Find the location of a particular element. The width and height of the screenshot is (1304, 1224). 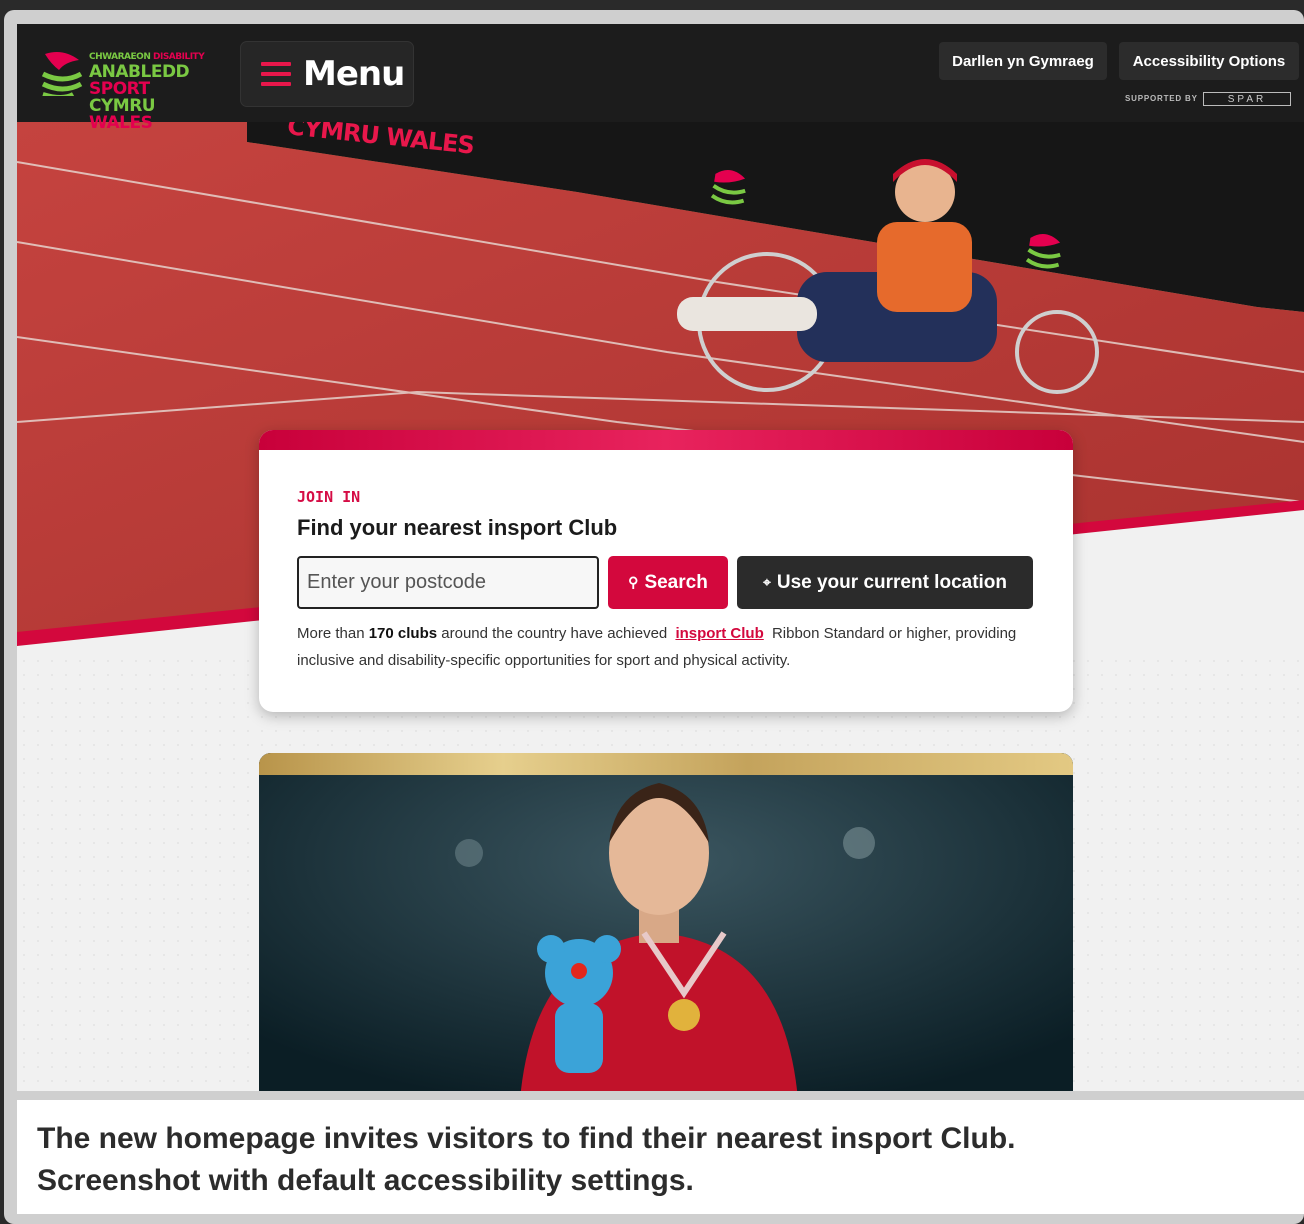

logo-word: DISABILITY is located at coordinates (179, 57).